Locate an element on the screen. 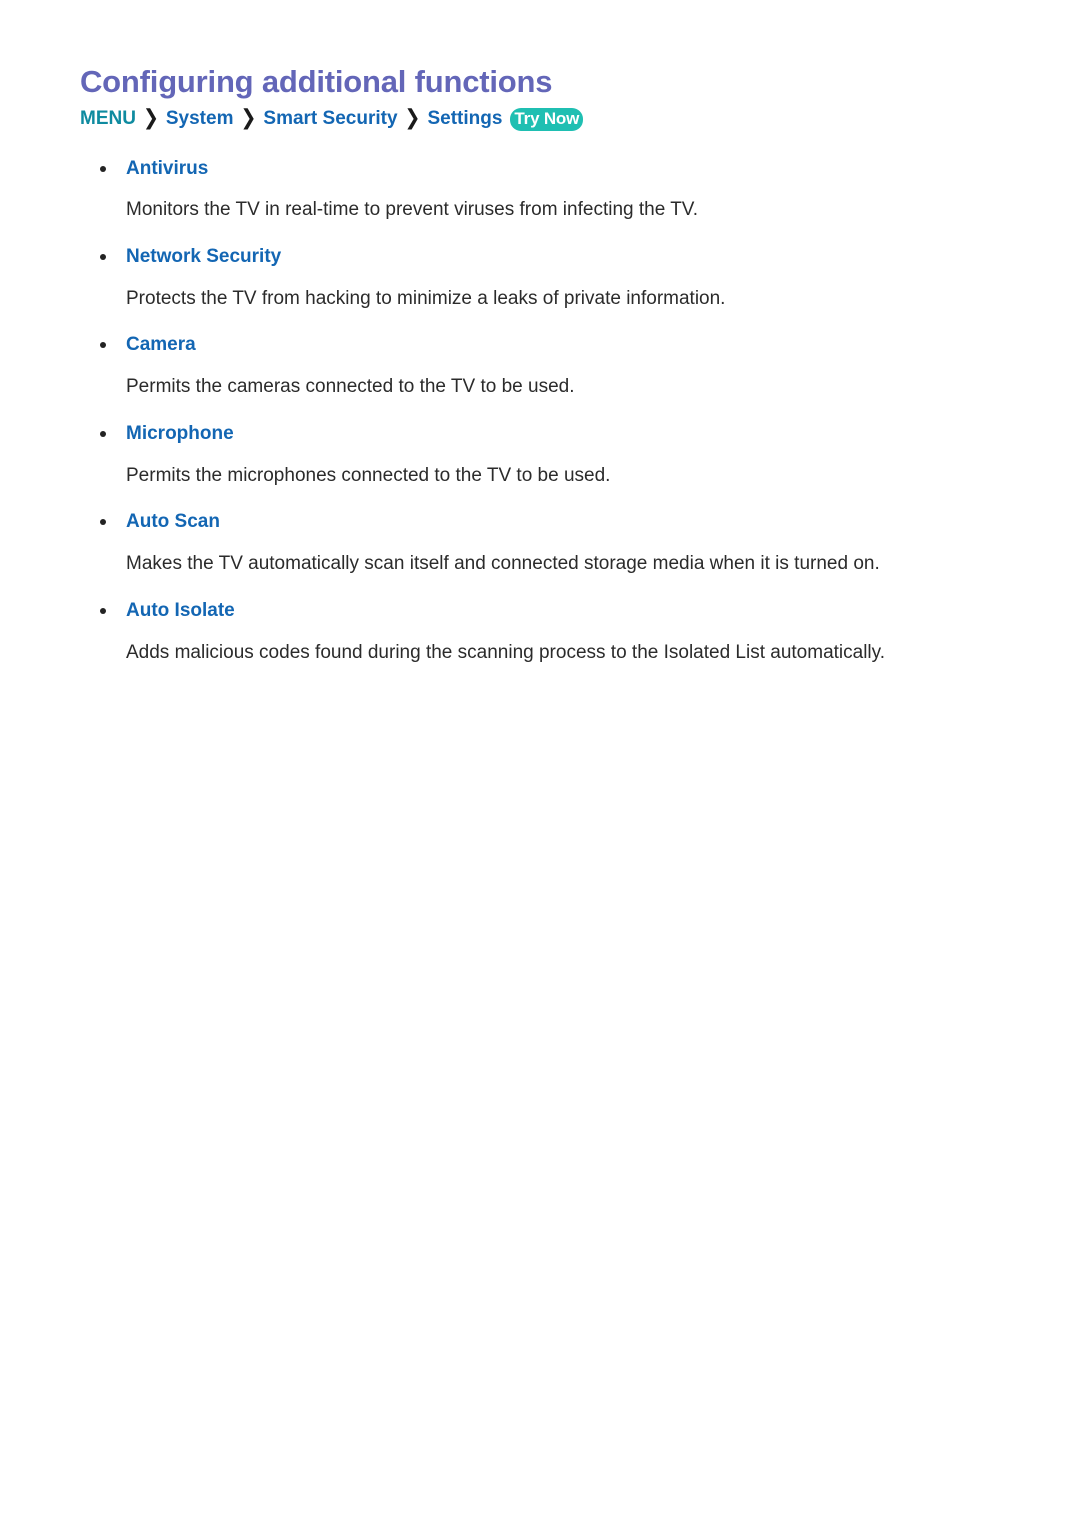 The image size is (1080, 1527). feature-heading-label: Microphone is located at coordinates (180, 433).